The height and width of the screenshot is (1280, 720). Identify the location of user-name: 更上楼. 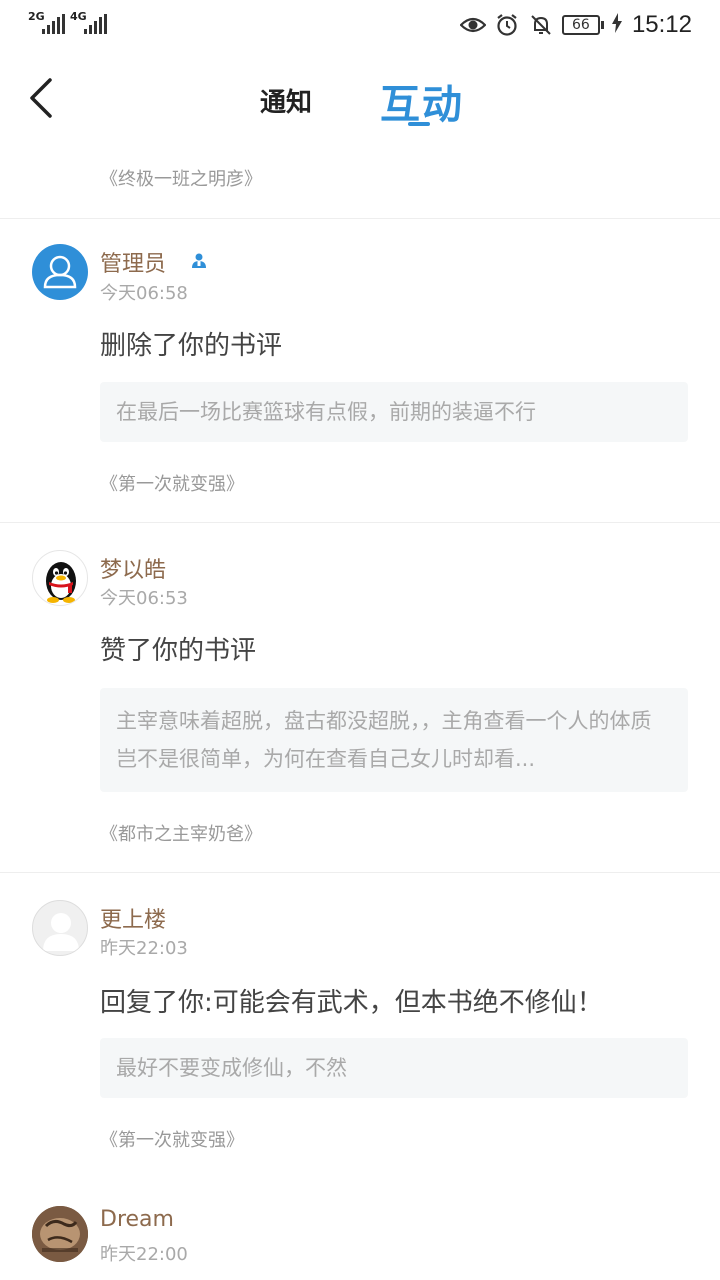
(133, 918).